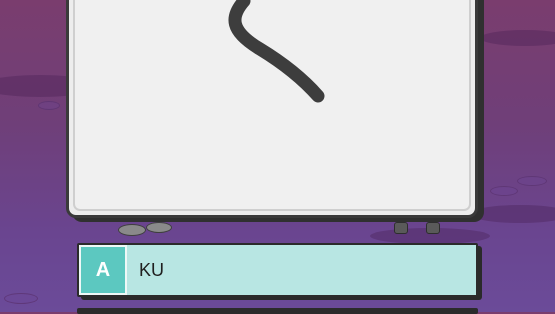 This screenshot has width=555, height=314. I want to click on option-letter-badge: A, so click(103, 270).